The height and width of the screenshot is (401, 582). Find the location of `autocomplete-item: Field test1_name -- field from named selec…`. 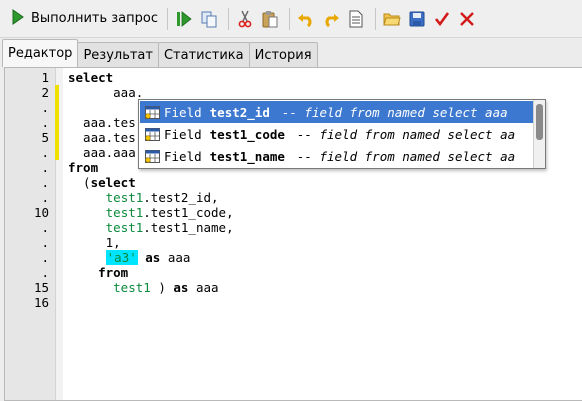

autocomplete-item: Field test1_name -- field from named selec… is located at coordinates (336, 156).